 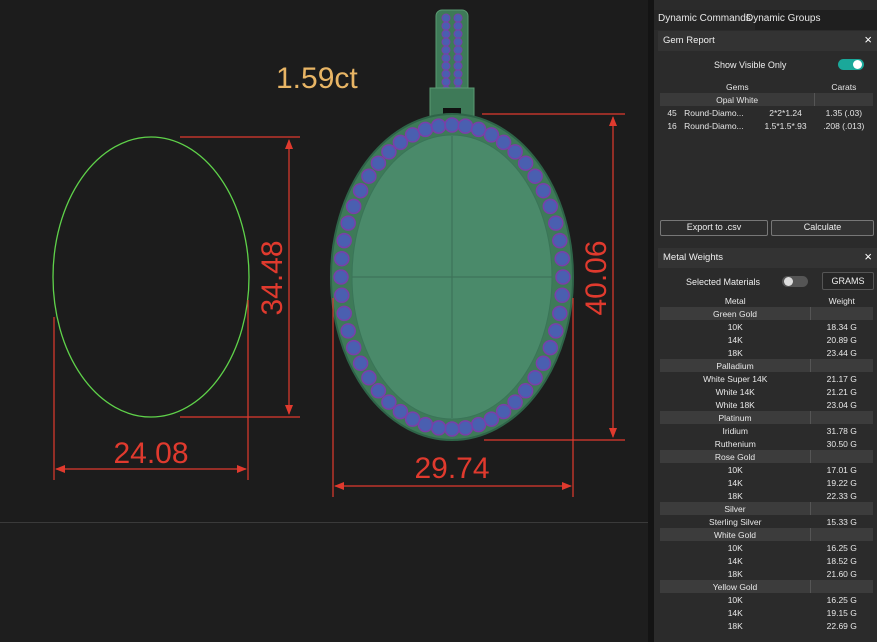 I want to click on outline-ellipse, so click(x=151, y=277).